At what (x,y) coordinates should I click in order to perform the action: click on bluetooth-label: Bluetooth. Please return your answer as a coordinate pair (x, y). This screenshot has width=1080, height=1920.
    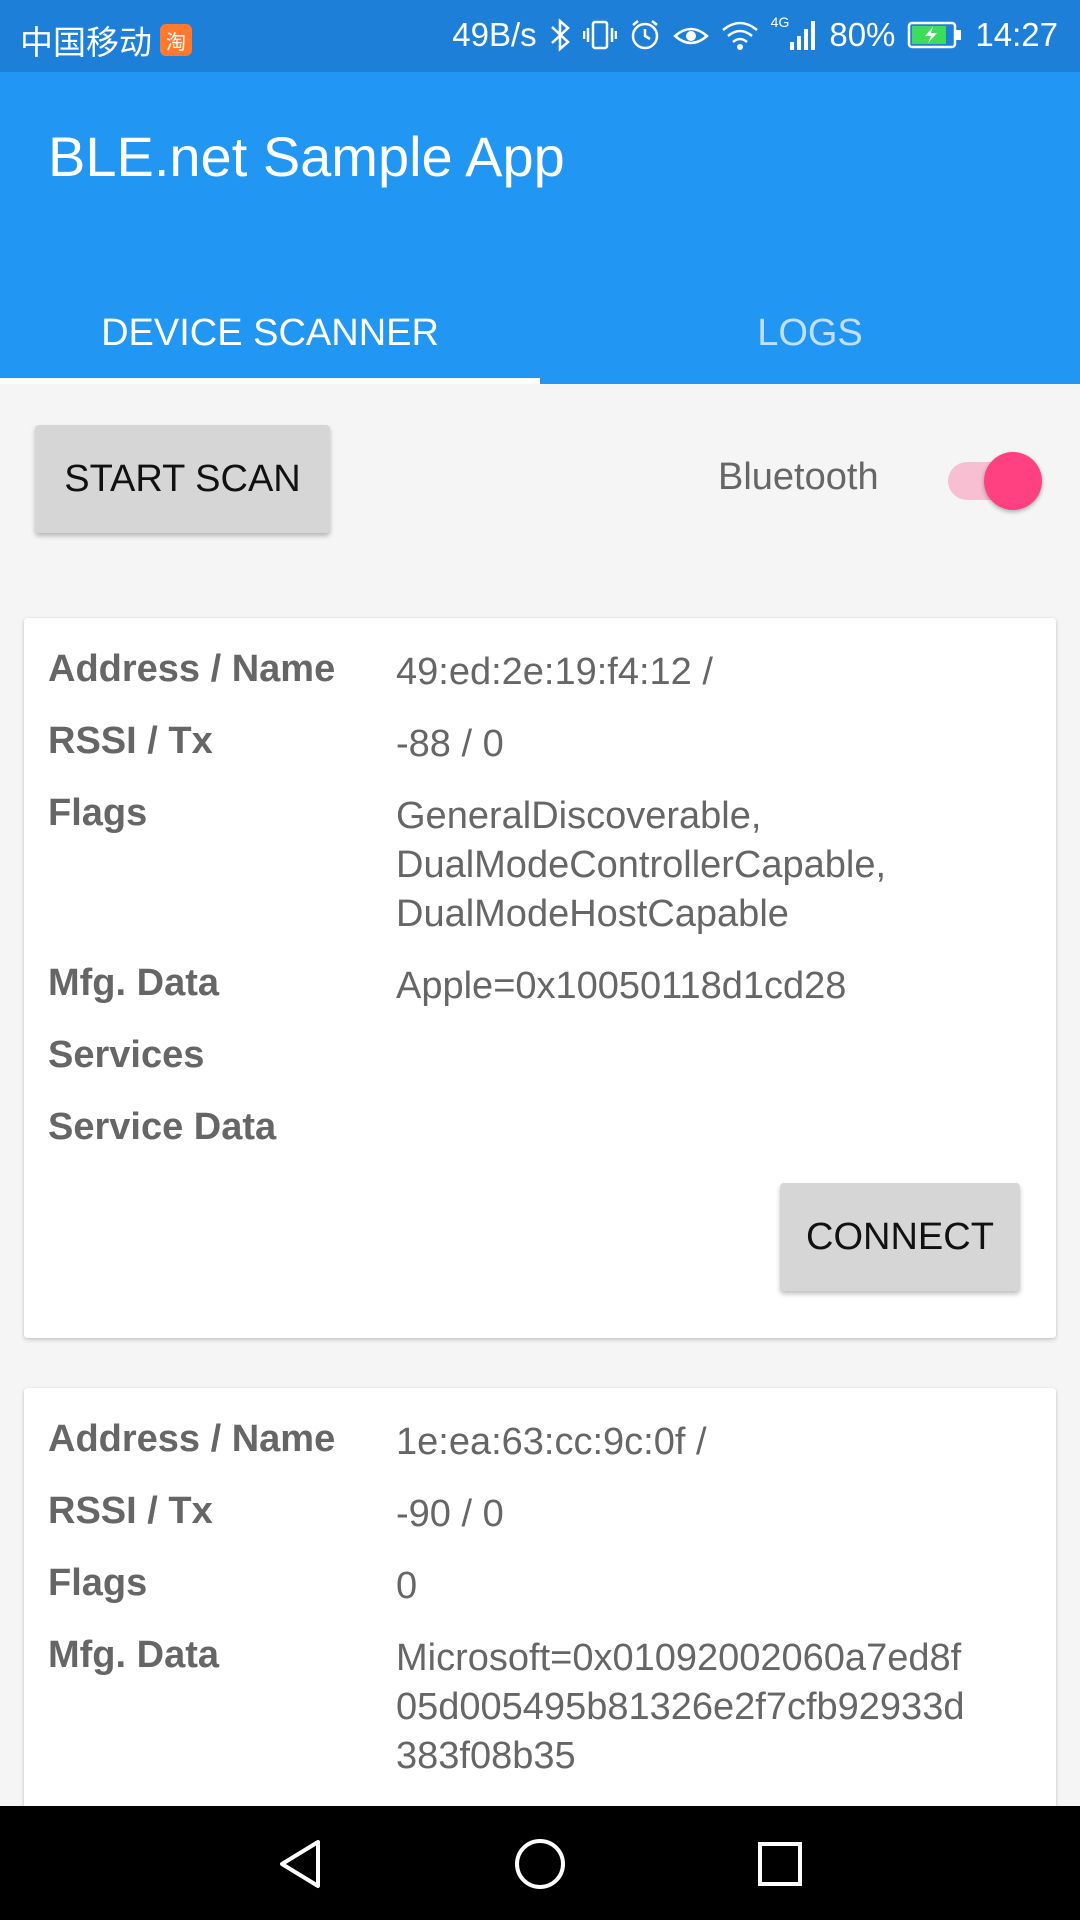
    Looking at the image, I should click on (798, 477).